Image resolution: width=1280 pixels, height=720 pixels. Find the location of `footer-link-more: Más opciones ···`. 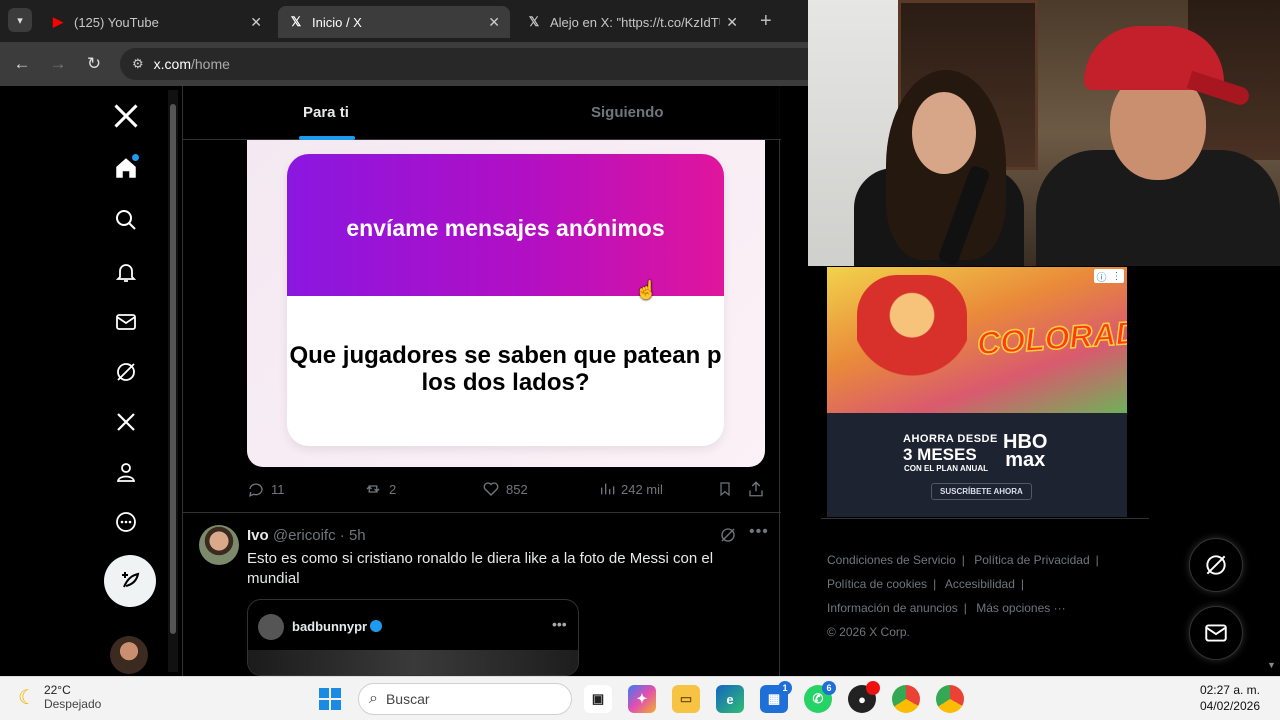

footer-link-more: Más opciones ··· is located at coordinates (1020, 608).